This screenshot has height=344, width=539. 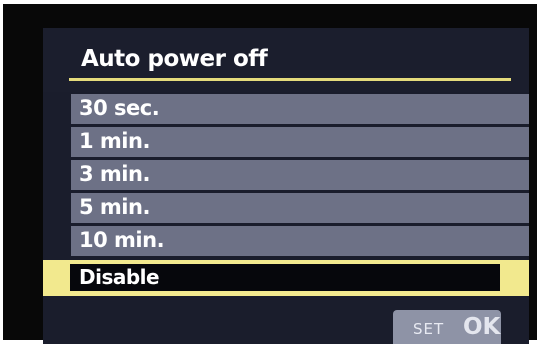 What do you see at coordinates (122, 240) in the screenshot?
I see `option-label: 10 min.` at bounding box center [122, 240].